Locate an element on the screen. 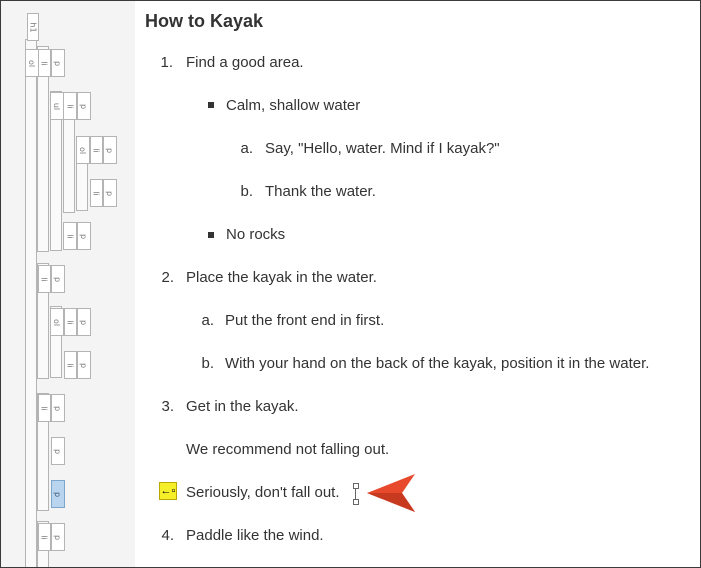 The width and height of the screenshot is (701, 568). paragraph: We recommend not falling out. is located at coordinates (287, 449).